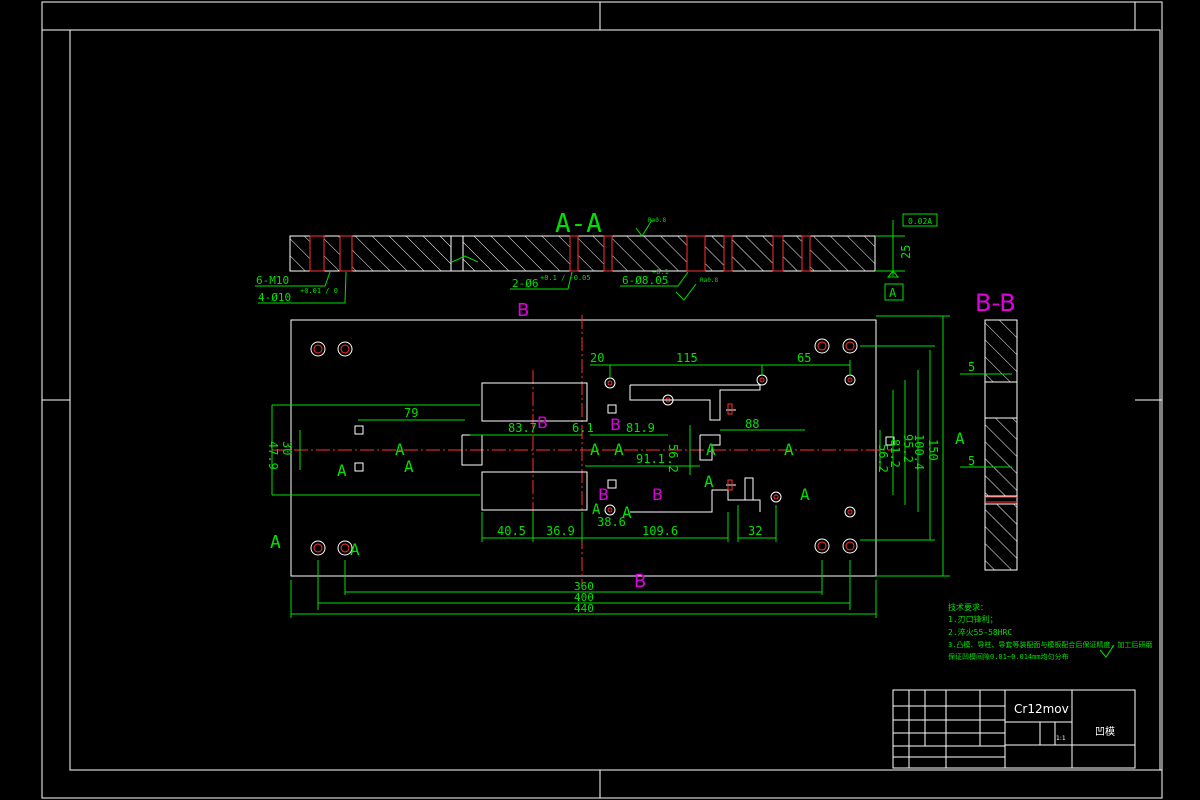 The image size is (1200, 800). Describe the element at coordinates (560, 531) in the screenshot. I see `dim-36-9: 36.9` at that location.